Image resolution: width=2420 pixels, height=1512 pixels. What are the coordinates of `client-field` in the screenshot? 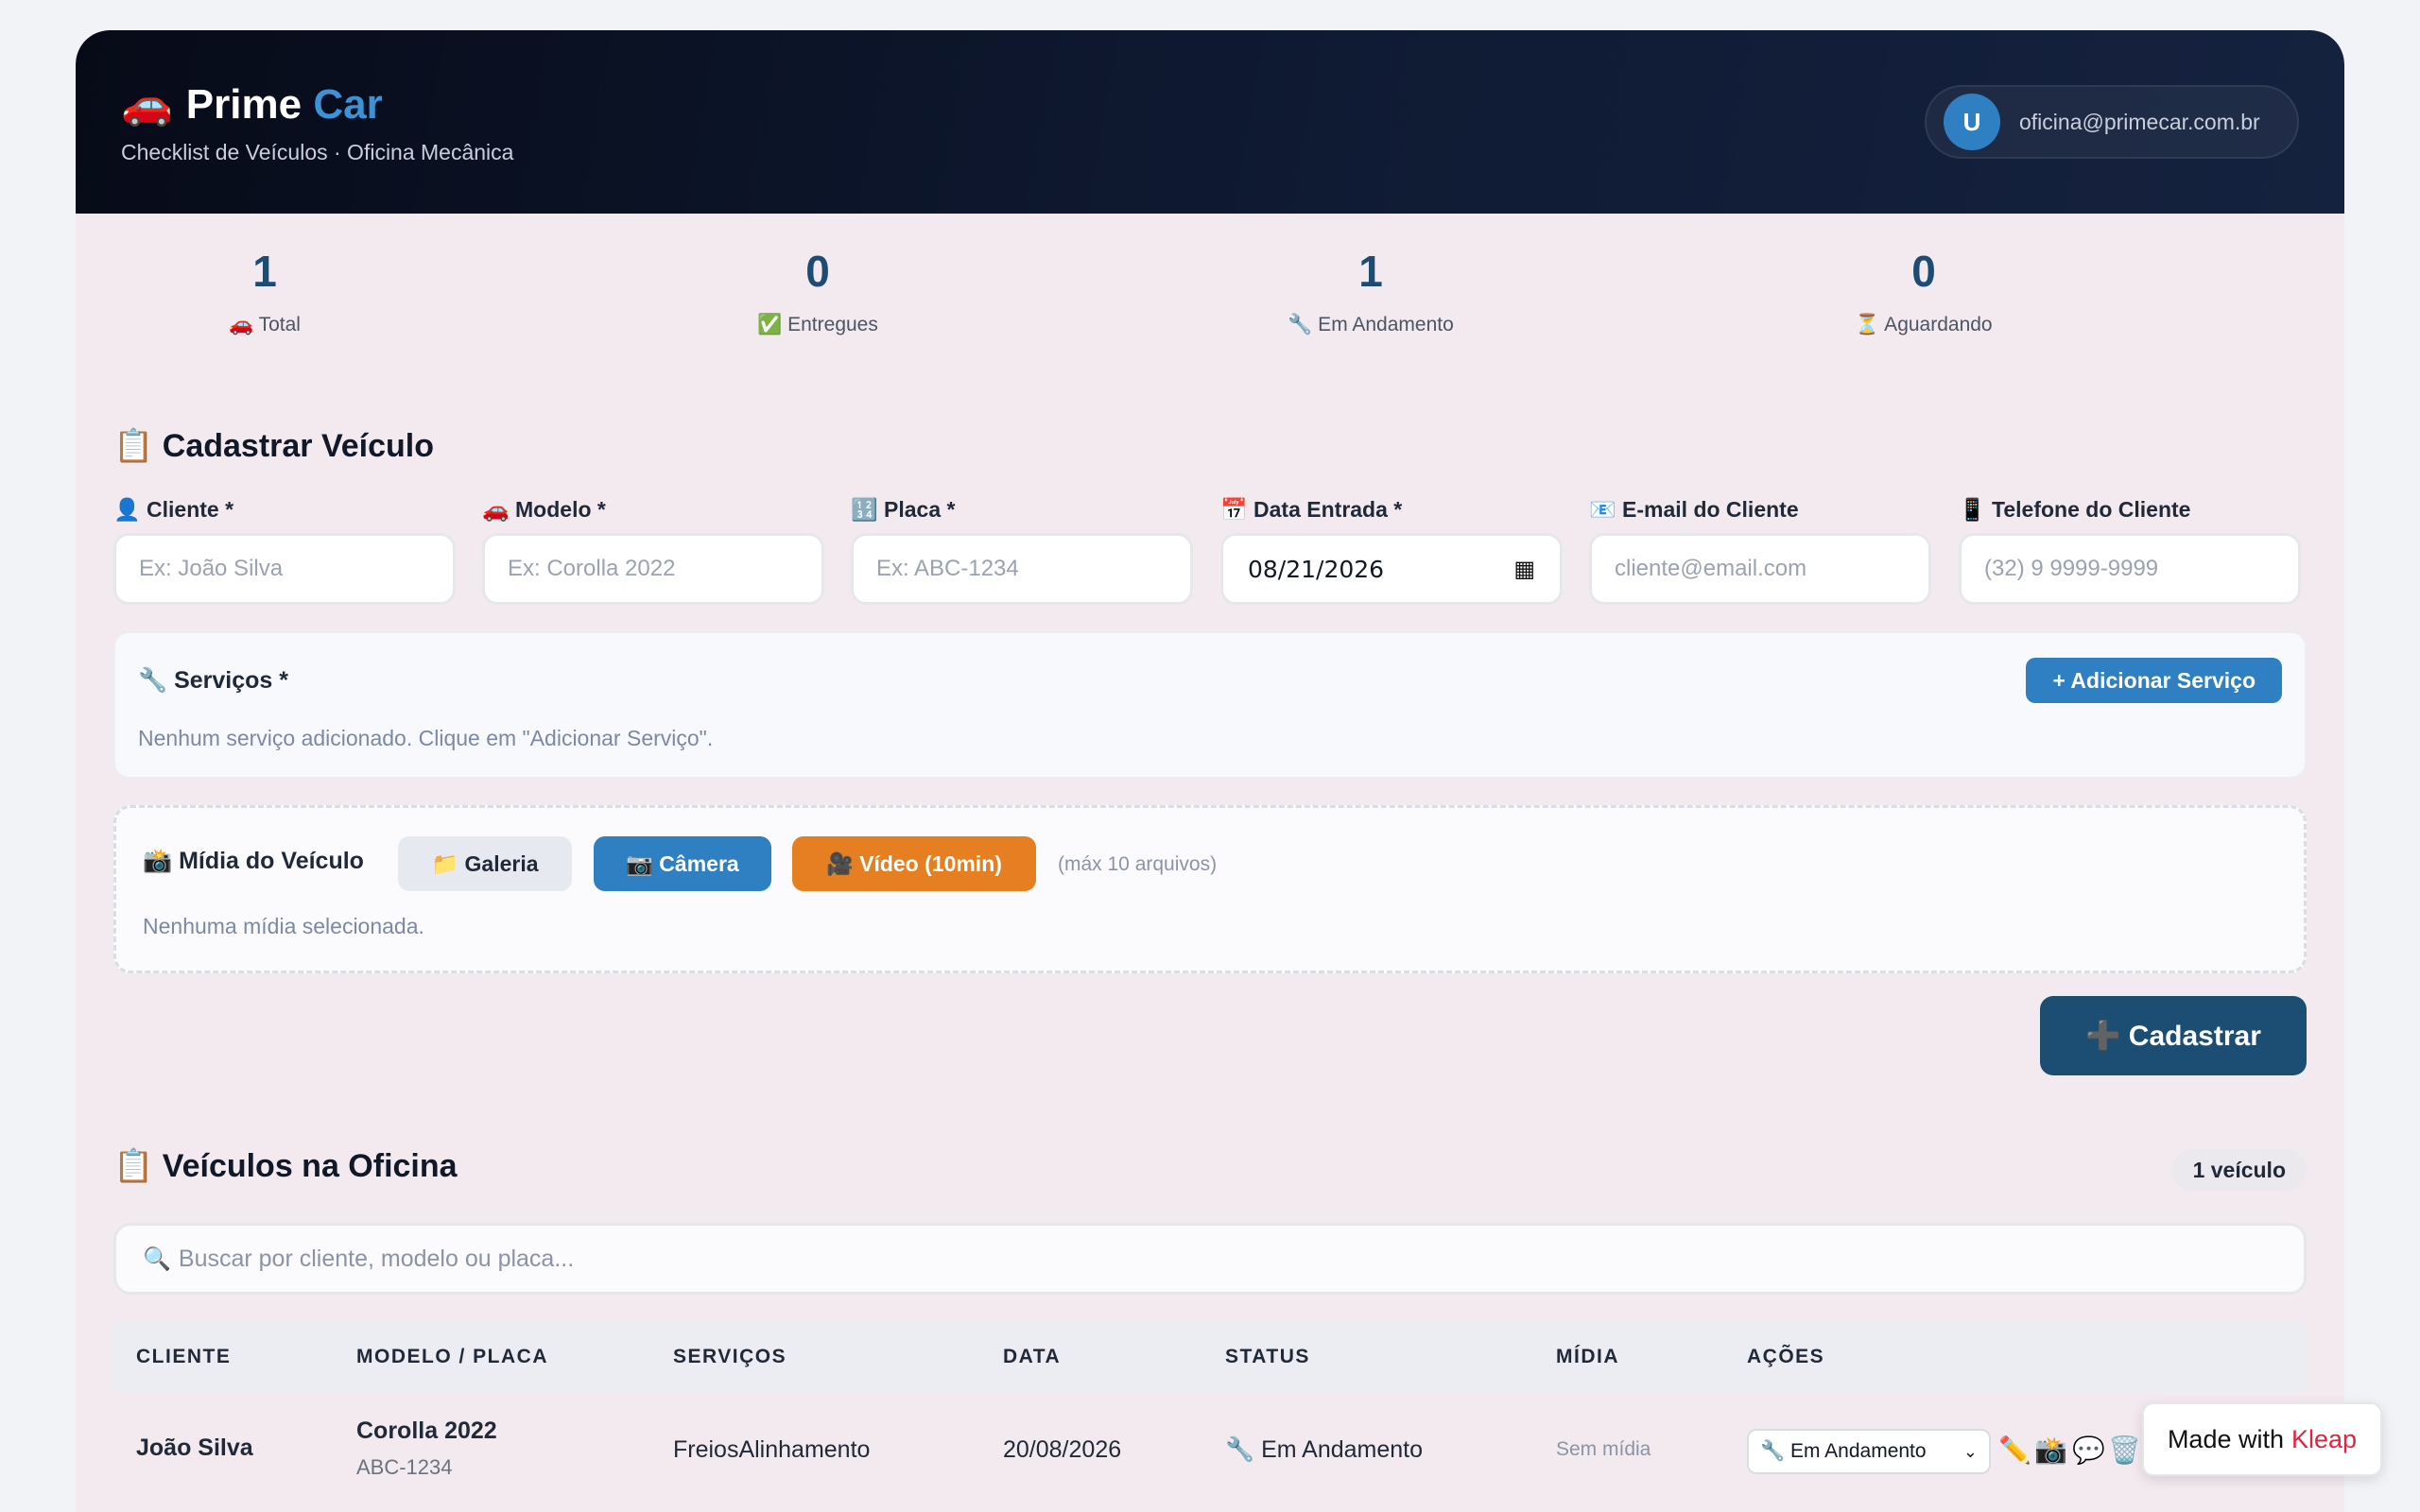 It's located at (284, 569).